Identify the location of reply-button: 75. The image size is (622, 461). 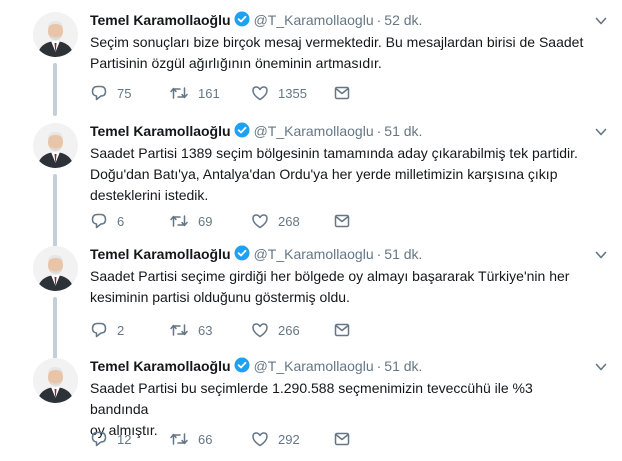
(110, 93).